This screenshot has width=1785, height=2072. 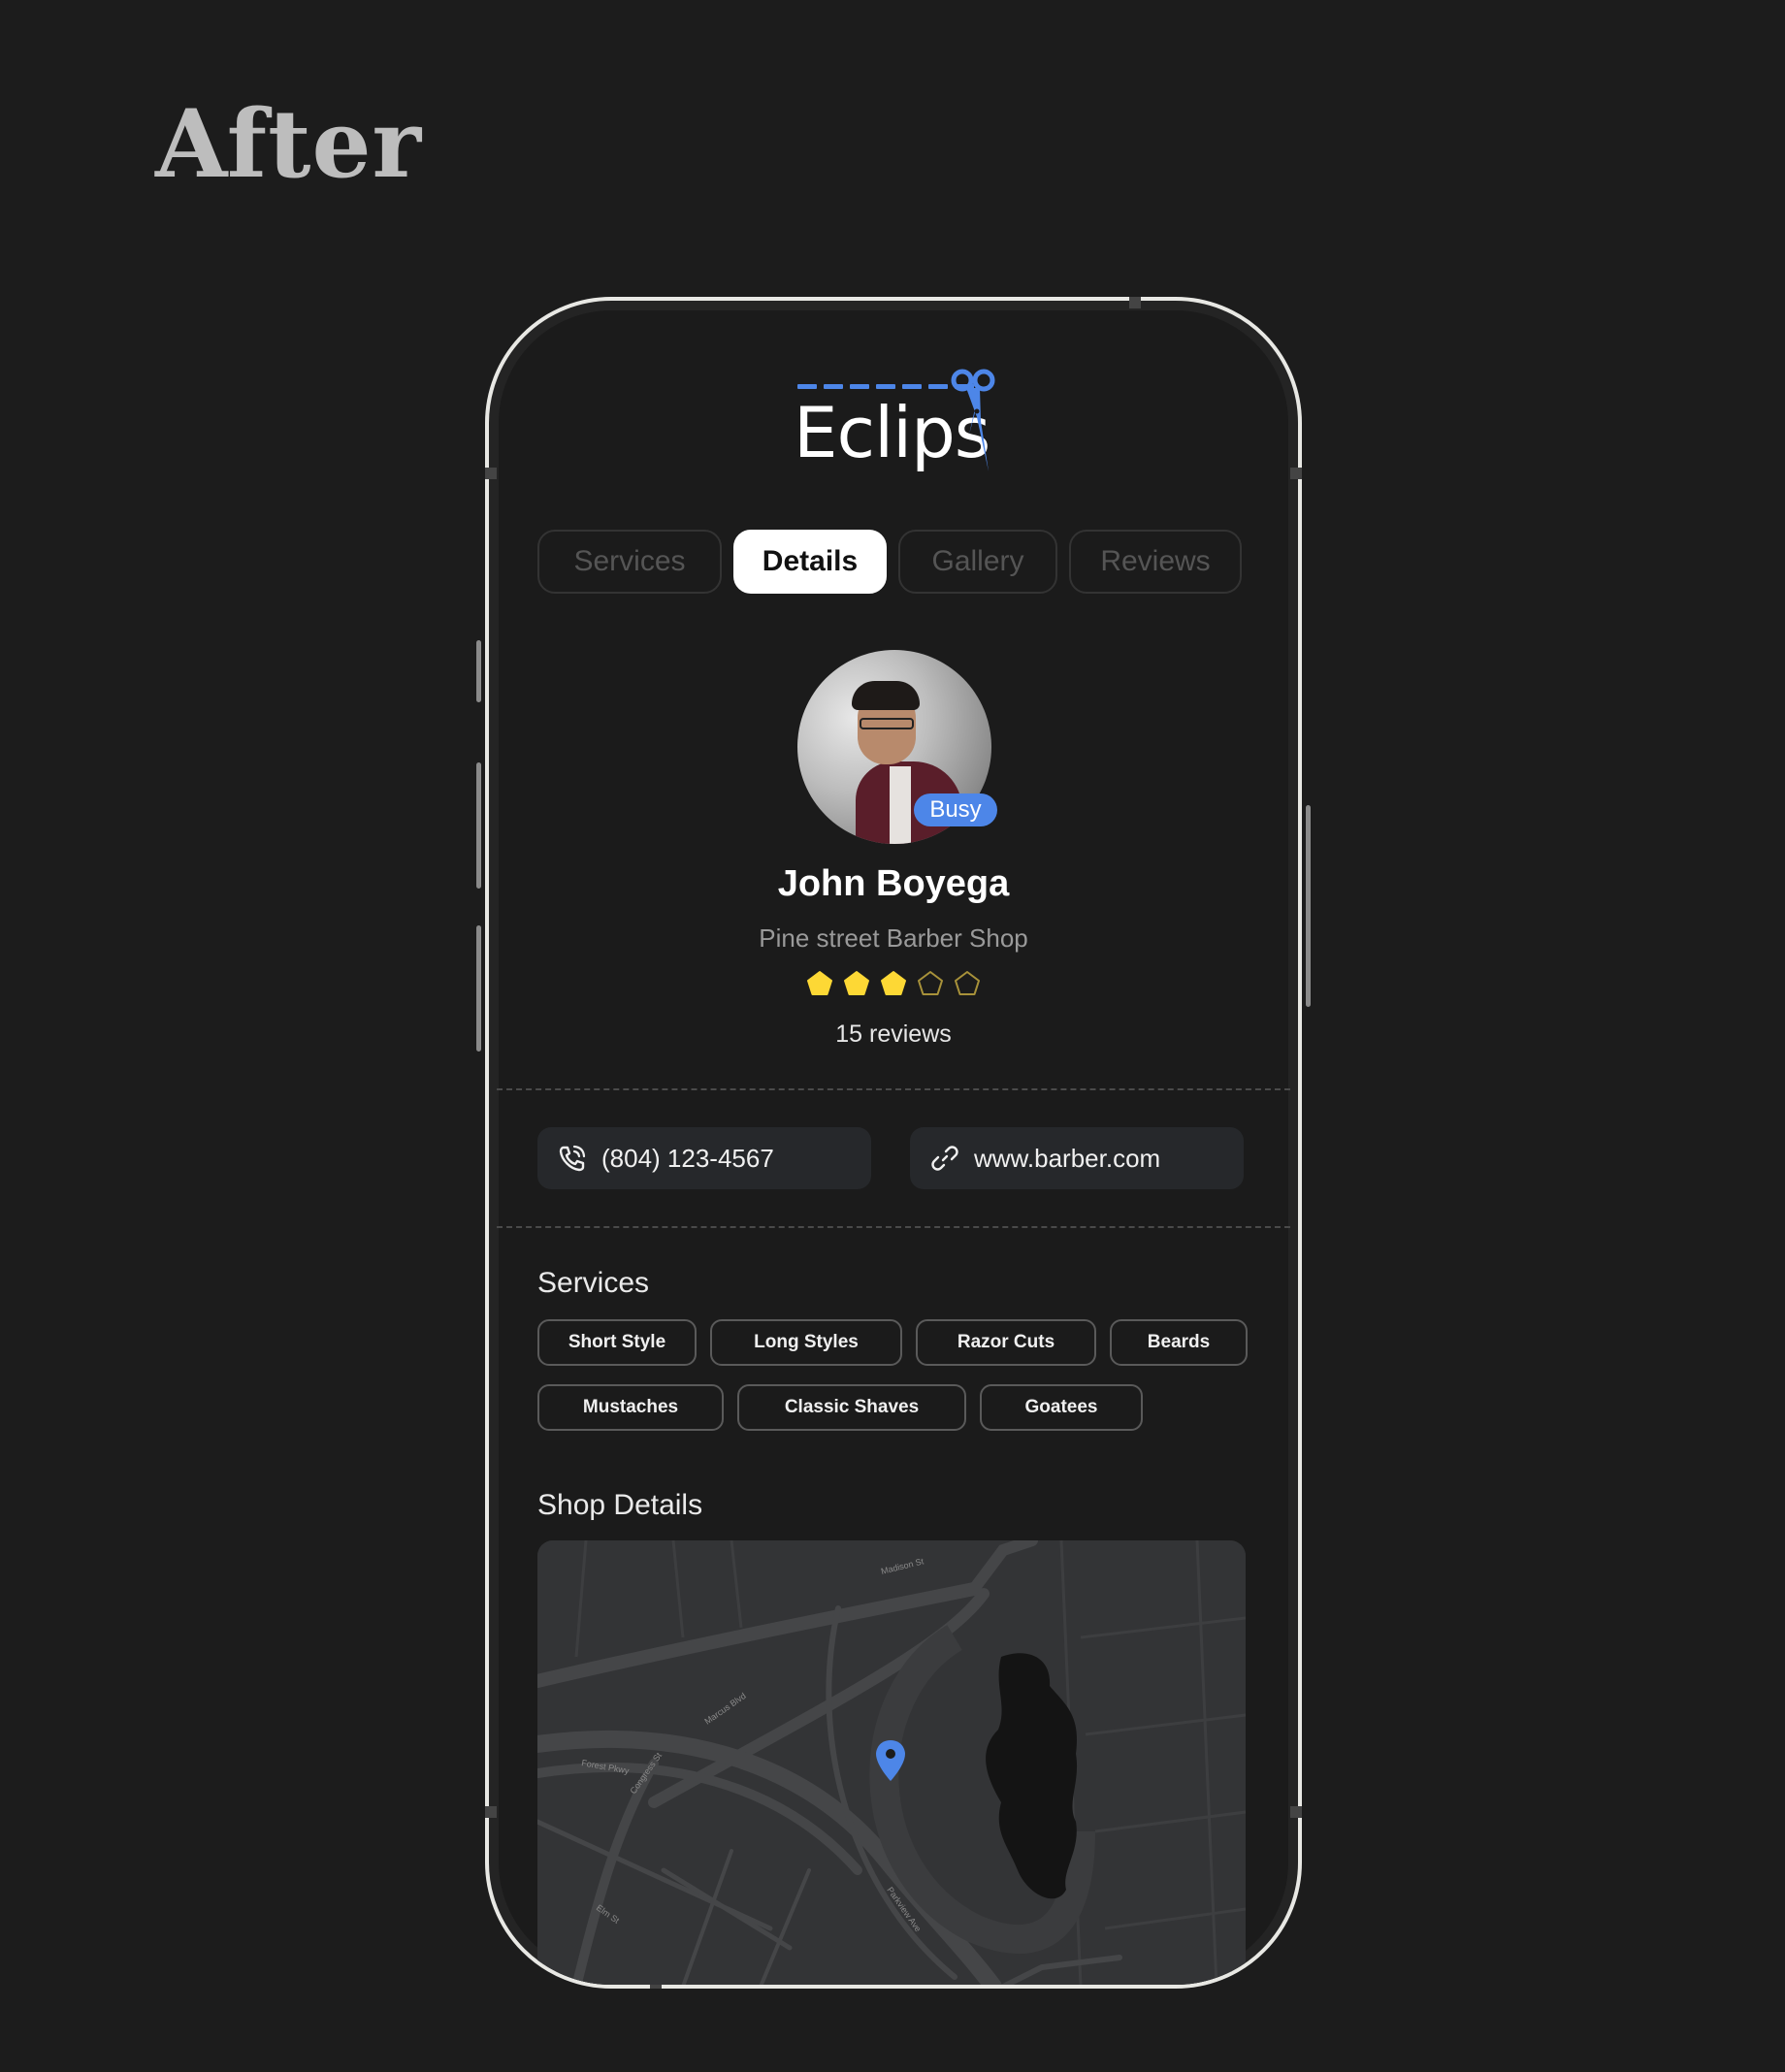 What do you see at coordinates (977, 562) in the screenshot?
I see `tab-gallery: Gallery` at bounding box center [977, 562].